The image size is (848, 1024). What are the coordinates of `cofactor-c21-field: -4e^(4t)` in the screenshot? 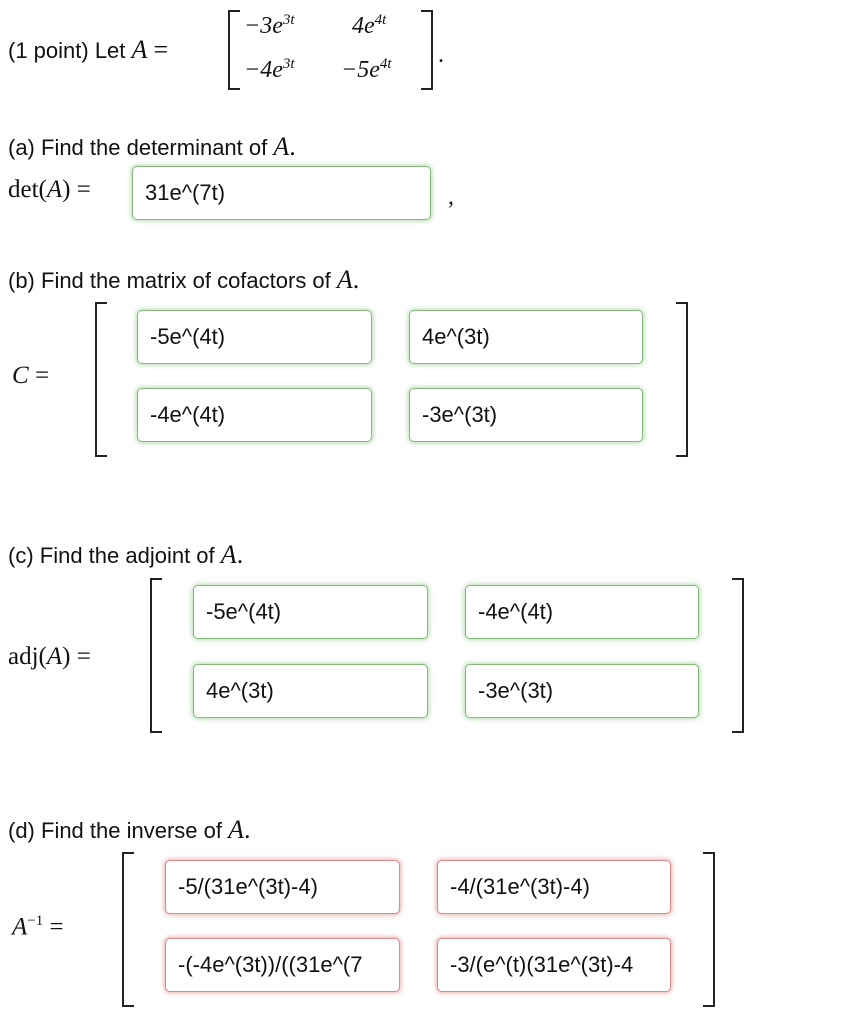 It's located at (254, 415).